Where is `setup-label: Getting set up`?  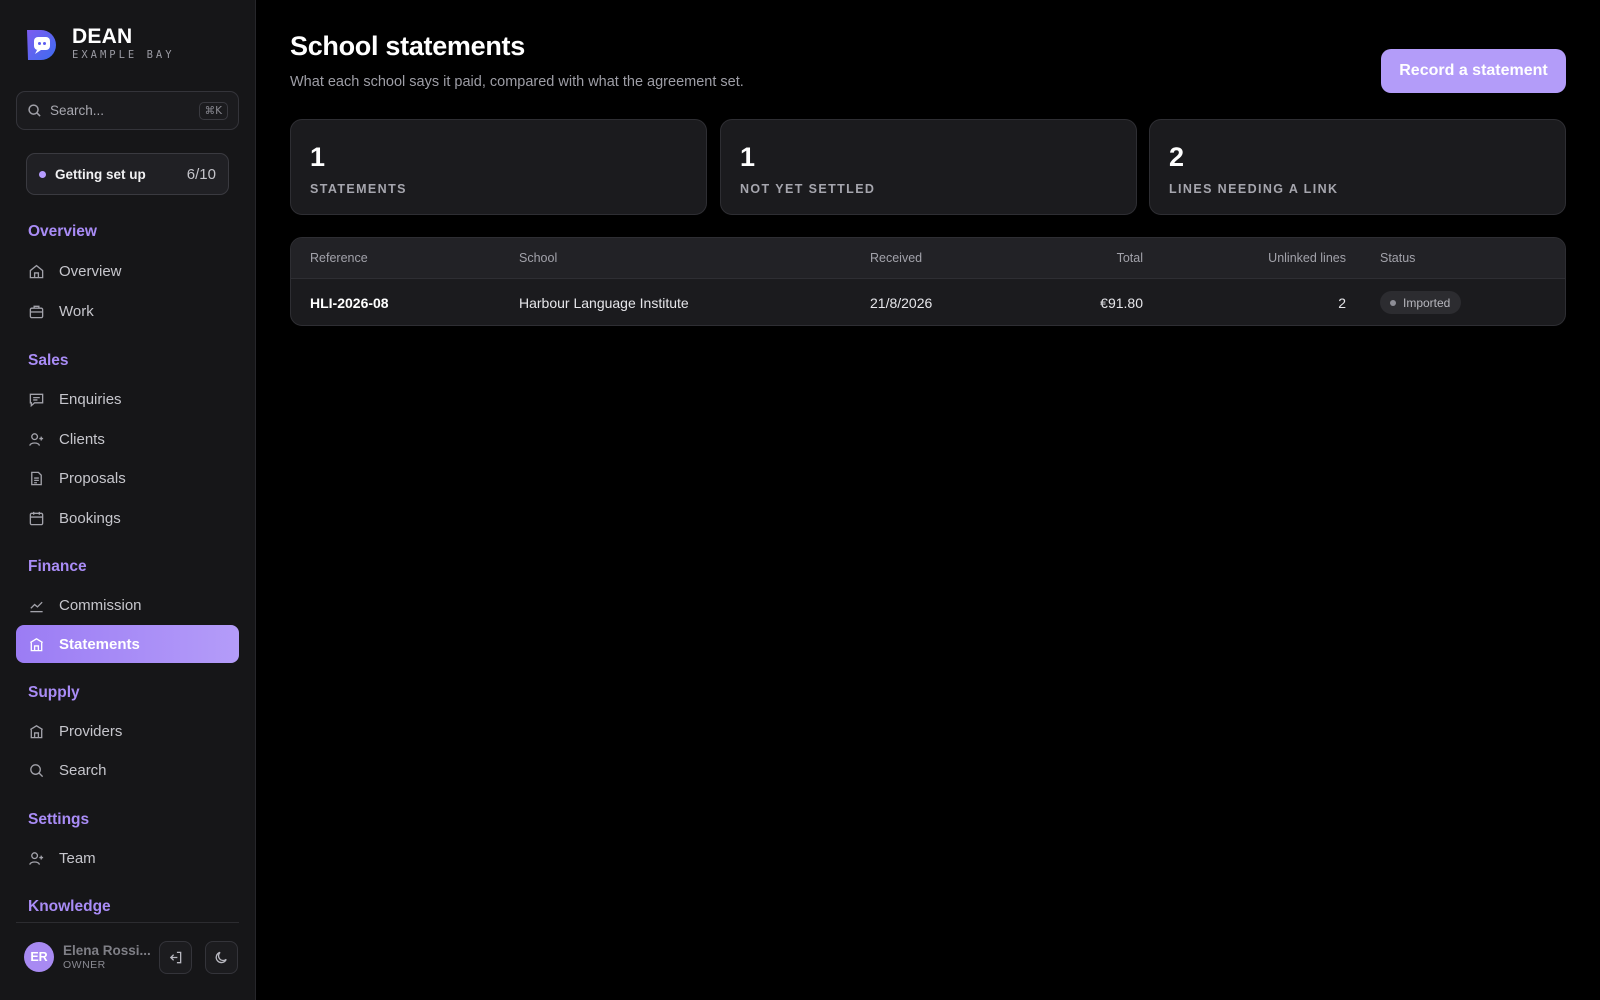
setup-label: Getting set up is located at coordinates (100, 174).